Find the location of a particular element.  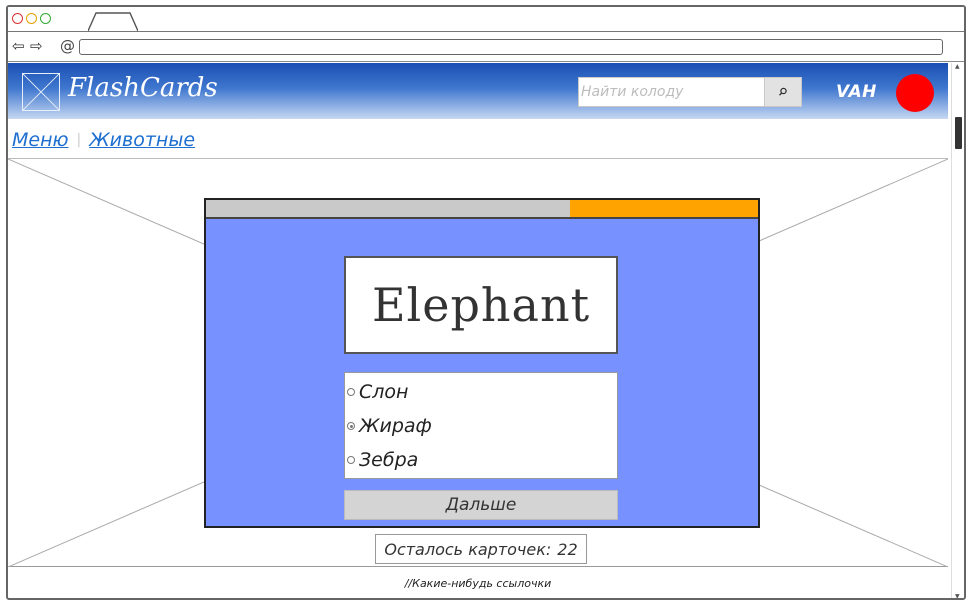

progress-bar is located at coordinates (482, 209).